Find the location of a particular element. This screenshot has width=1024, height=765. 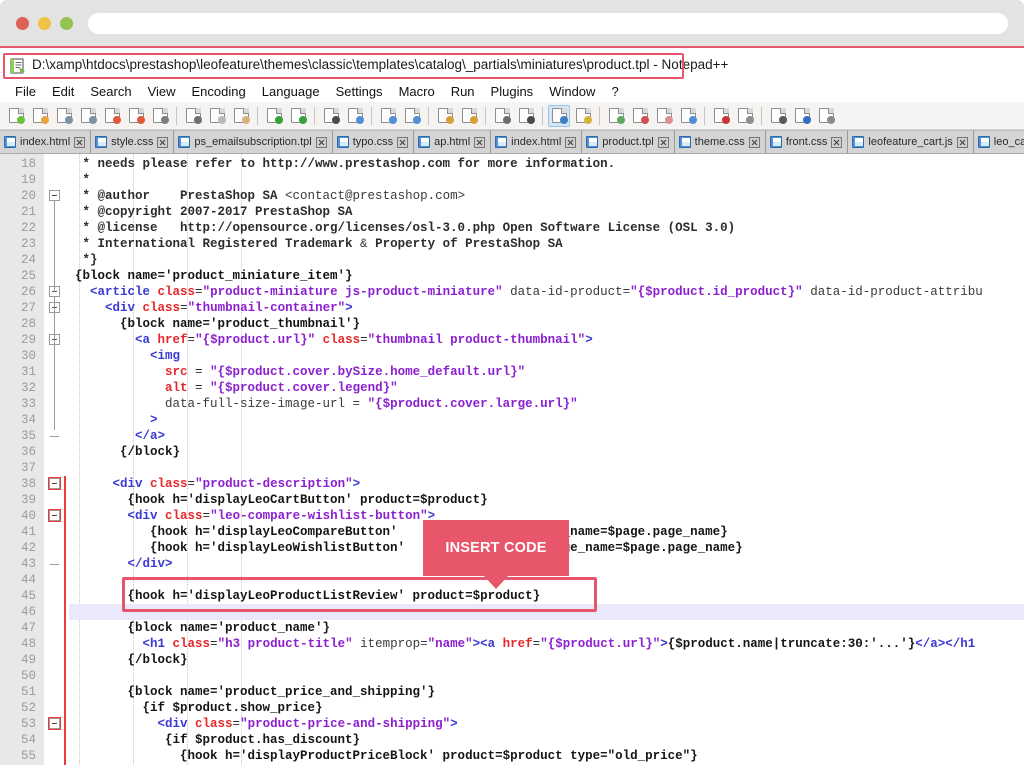

menu-item-search: Search is located at coordinates (110, 92).